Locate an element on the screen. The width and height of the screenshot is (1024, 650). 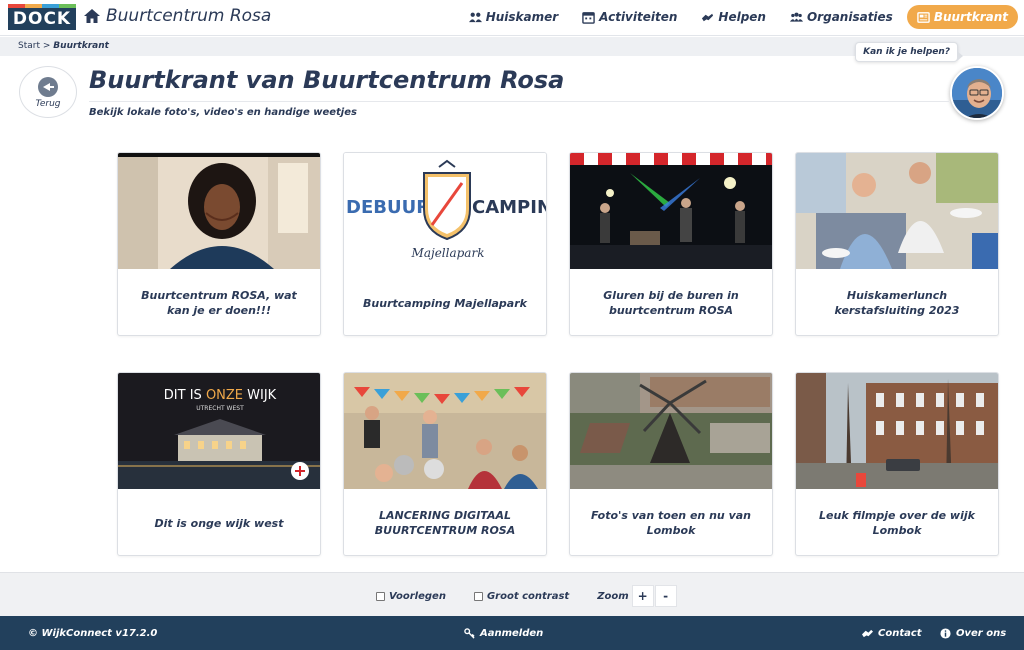
street-image is located at coordinates (897, 431).